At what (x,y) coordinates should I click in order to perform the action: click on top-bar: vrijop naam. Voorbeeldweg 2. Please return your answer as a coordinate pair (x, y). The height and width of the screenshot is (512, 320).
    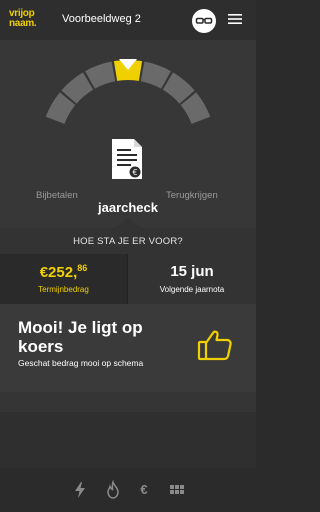
    Looking at the image, I should click on (128, 20).